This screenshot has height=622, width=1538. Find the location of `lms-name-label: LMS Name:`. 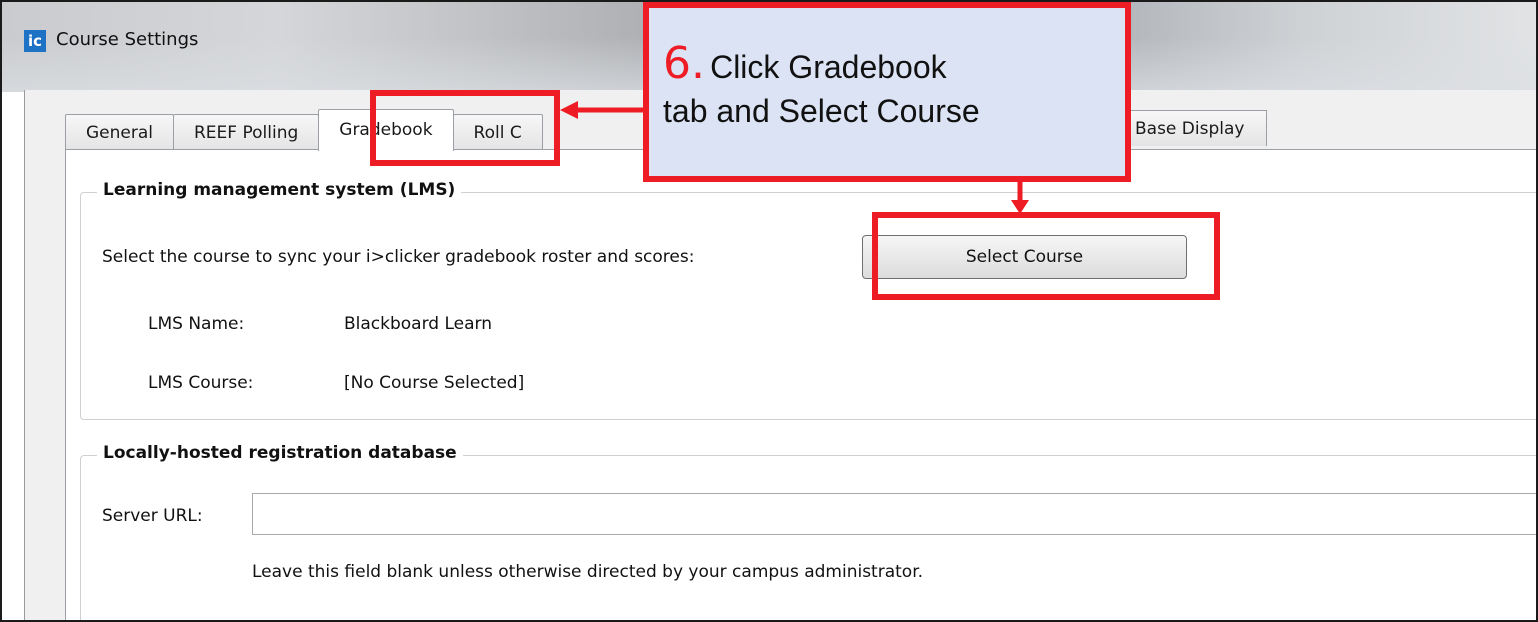

lms-name-label: LMS Name: is located at coordinates (196, 324).